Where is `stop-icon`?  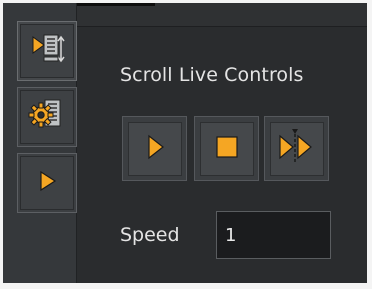
stop-icon is located at coordinates (227, 149).